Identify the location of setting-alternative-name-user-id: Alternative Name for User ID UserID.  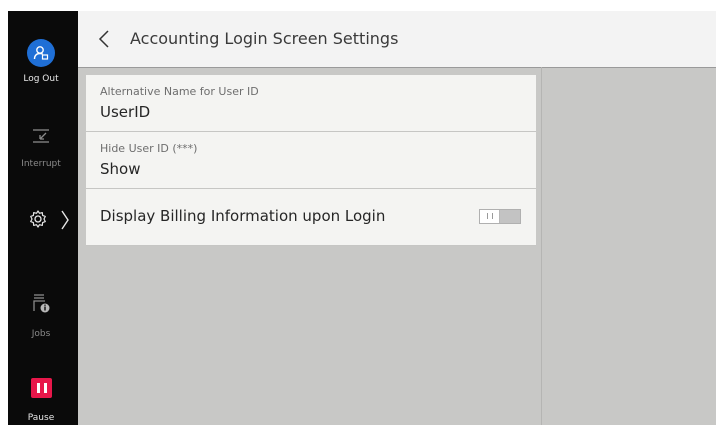
(311, 103).